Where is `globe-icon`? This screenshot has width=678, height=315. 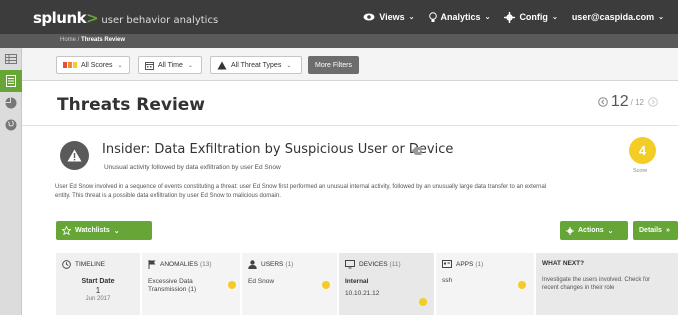 globe-icon is located at coordinates (11, 125).